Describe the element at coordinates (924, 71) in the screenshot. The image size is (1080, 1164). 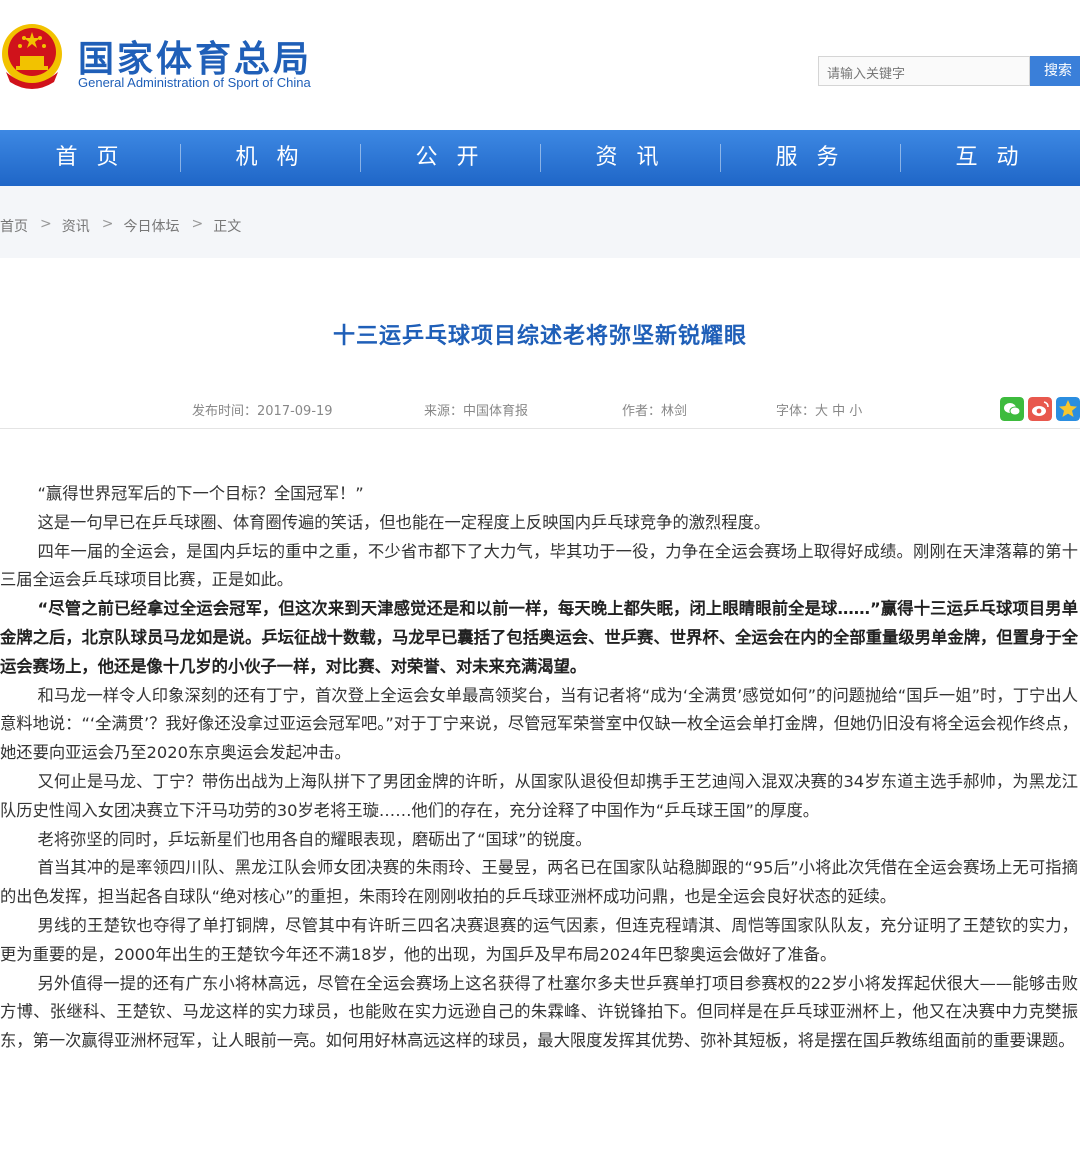
I see `search-input: 请输入关键字` at that location.